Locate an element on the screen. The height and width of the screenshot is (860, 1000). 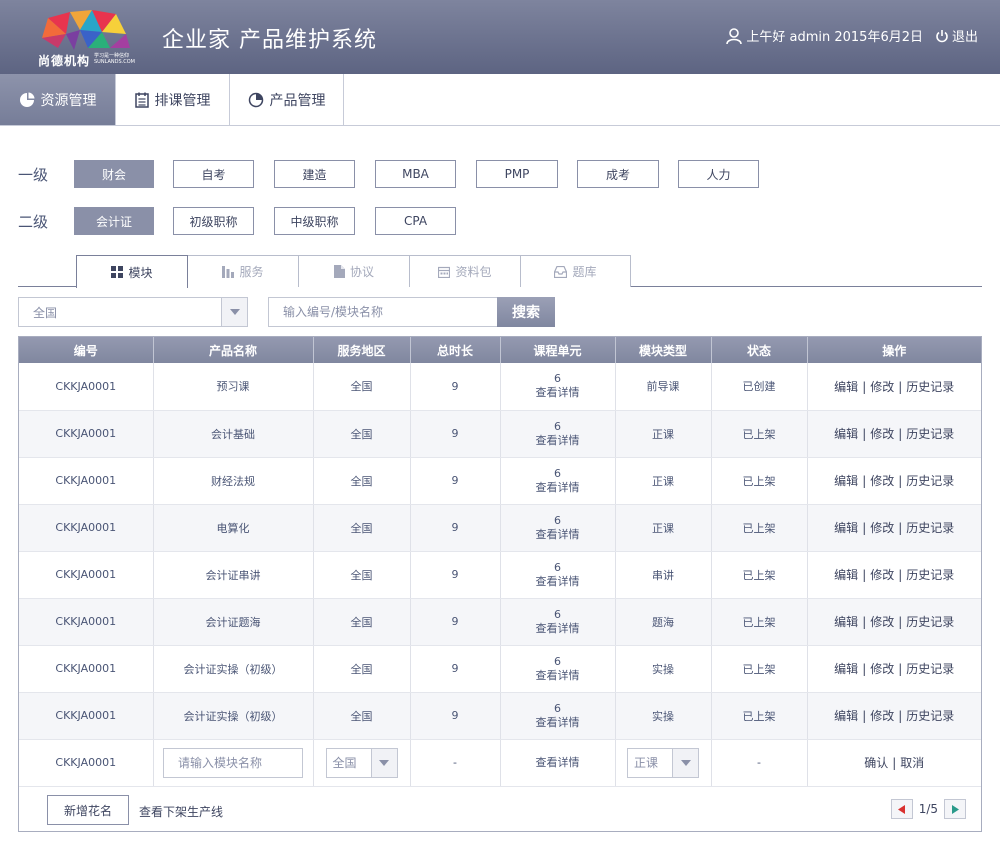
bar-icon is located at coordinates (228, 271).